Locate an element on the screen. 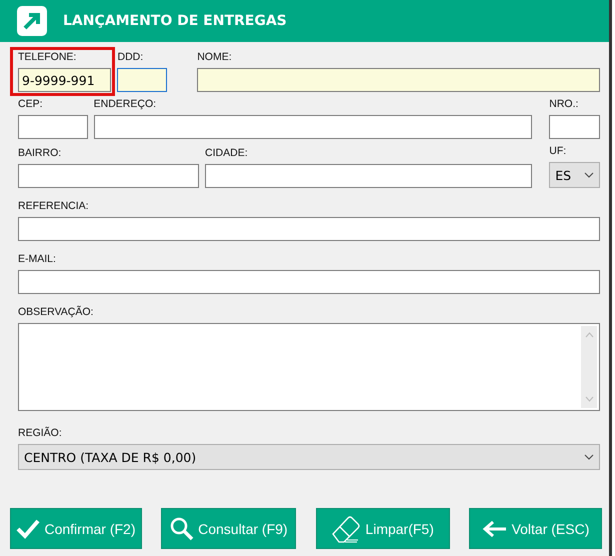  field-label: DDD: is located at coordinates (130, 57).